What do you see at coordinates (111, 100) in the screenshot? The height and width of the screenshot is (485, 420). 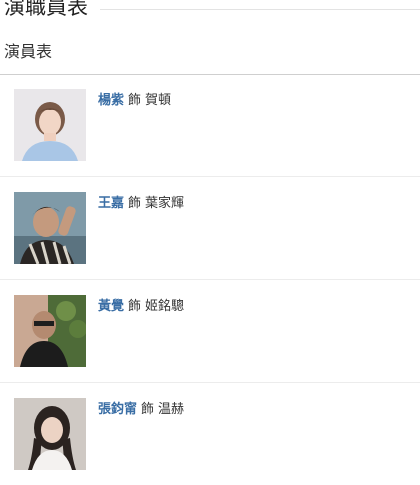 I see `actor-name-link: 楊紫` at bounding box center [111, 100].